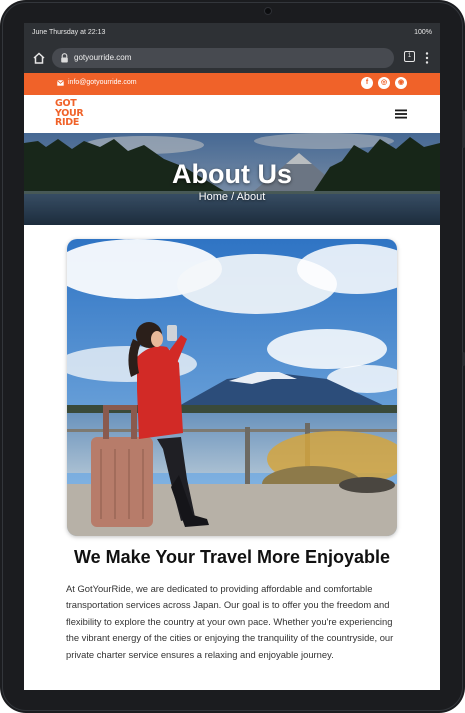  Describe the element at coordinates (69, 32) in the screenshot. I see `status-time: June Thursday at 22:13` at that location.